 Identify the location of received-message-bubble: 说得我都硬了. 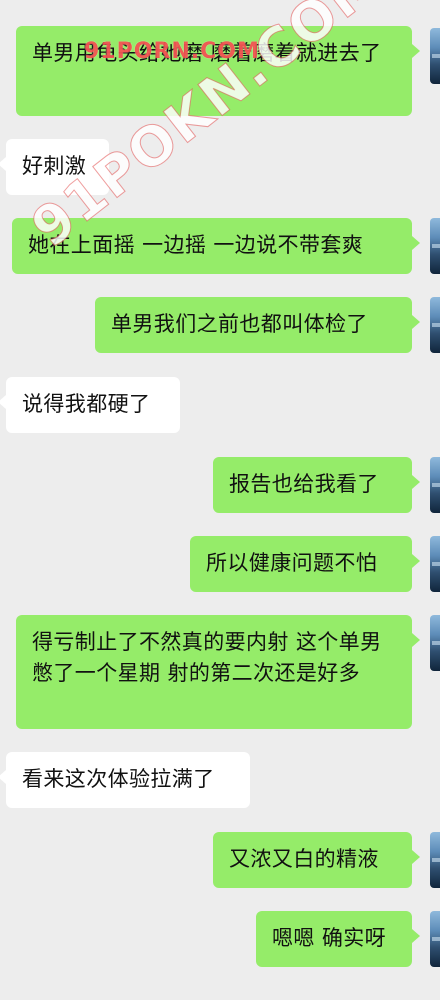
(90, 405).